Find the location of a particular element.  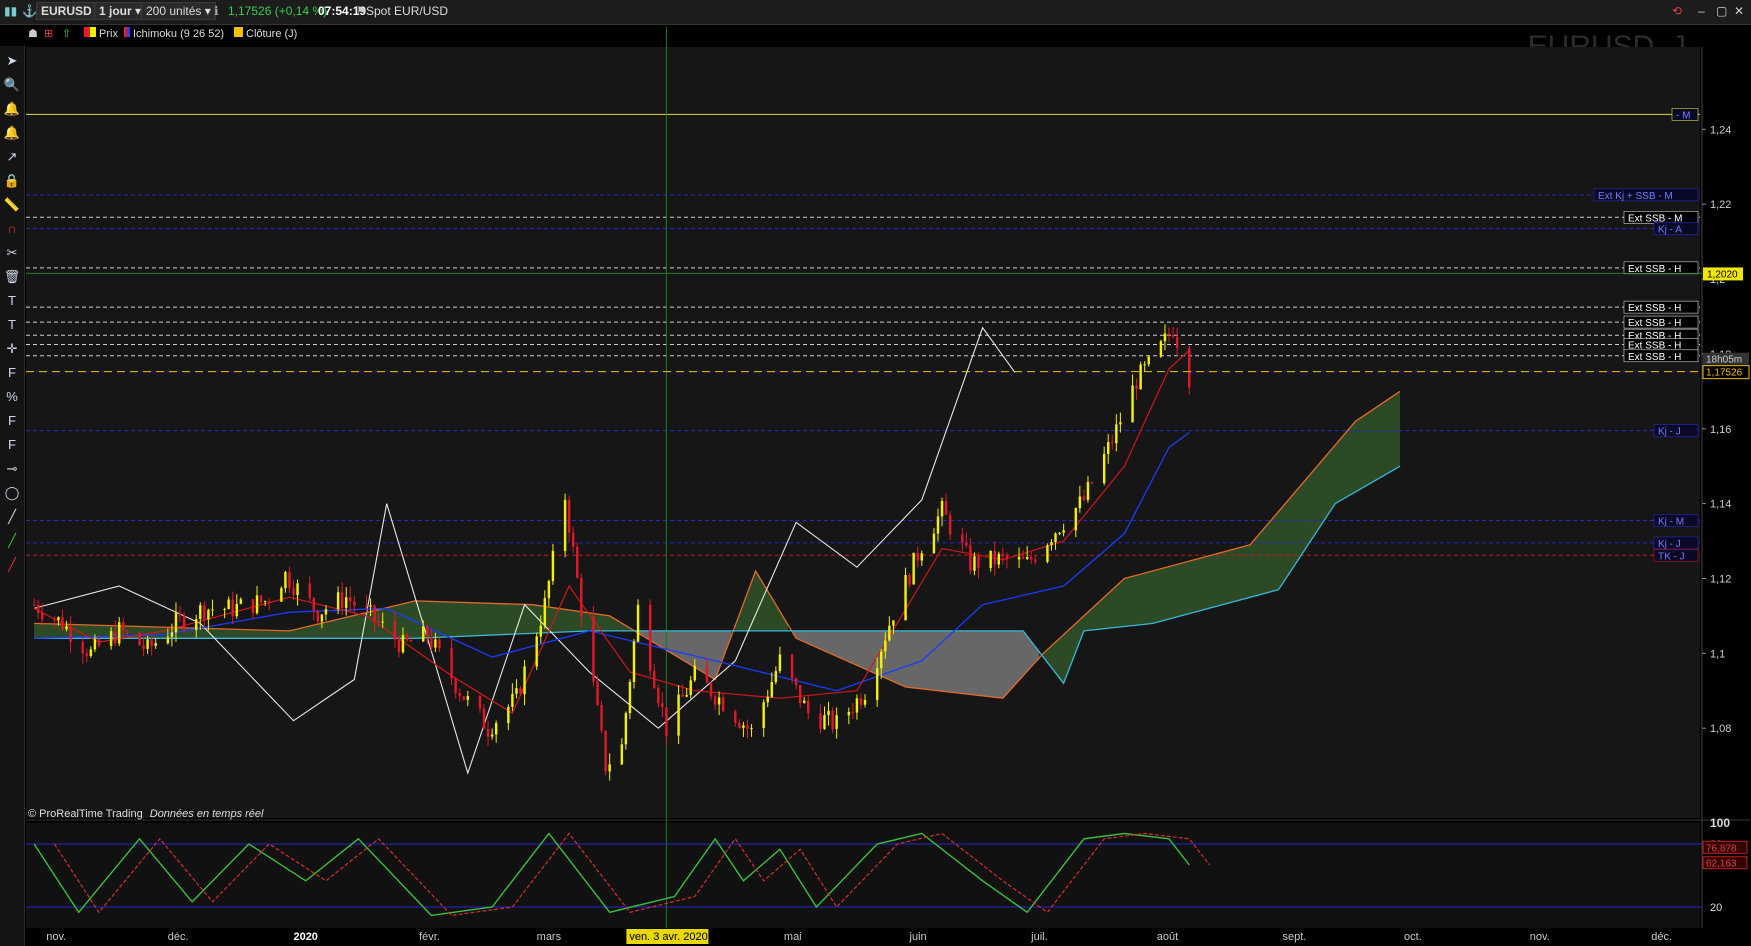

trendline-icon: ╱ is located at coordinates (12, 517).